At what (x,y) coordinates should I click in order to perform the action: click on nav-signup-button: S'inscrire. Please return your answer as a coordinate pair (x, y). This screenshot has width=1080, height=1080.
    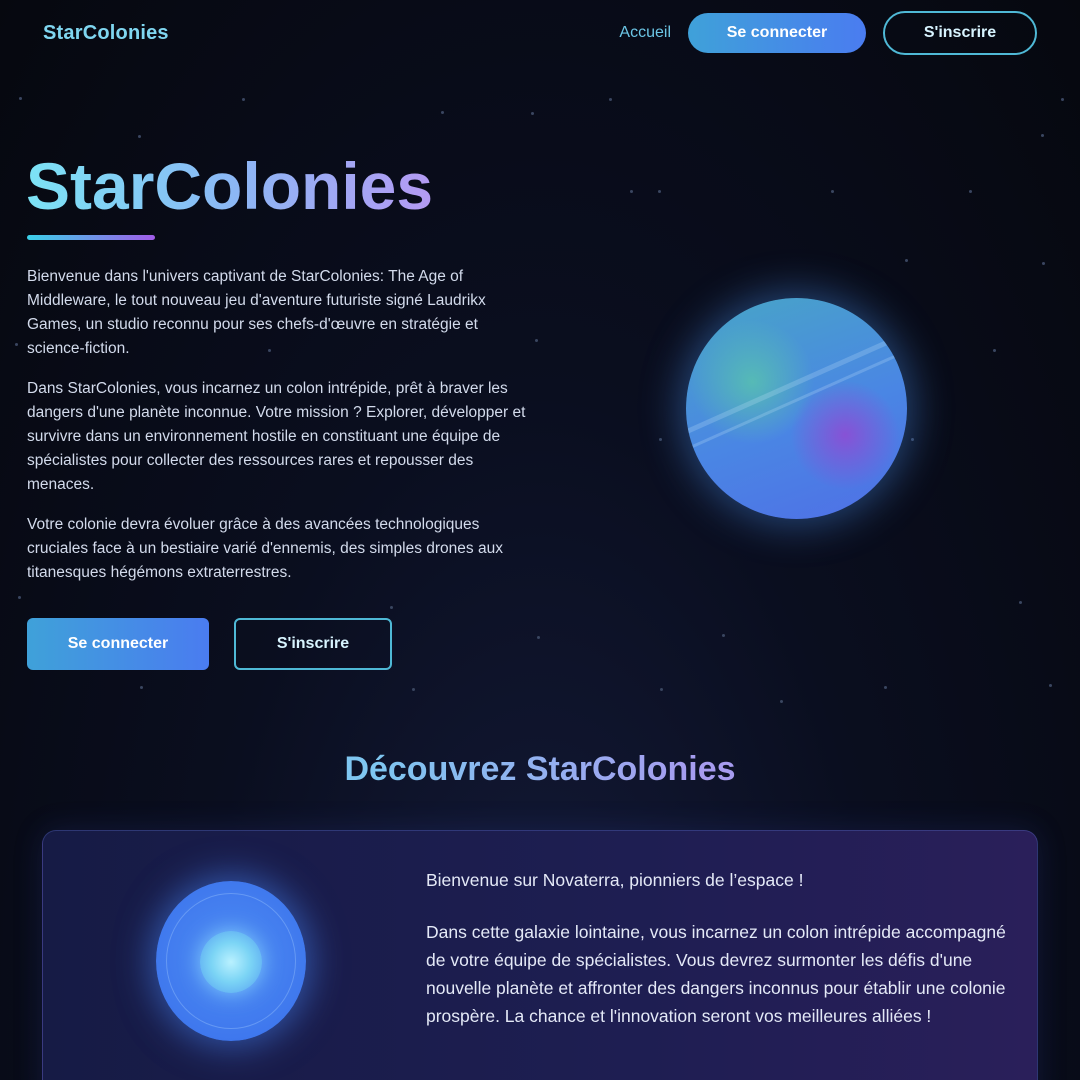
    Looking at the image, I should click on (960, 33).